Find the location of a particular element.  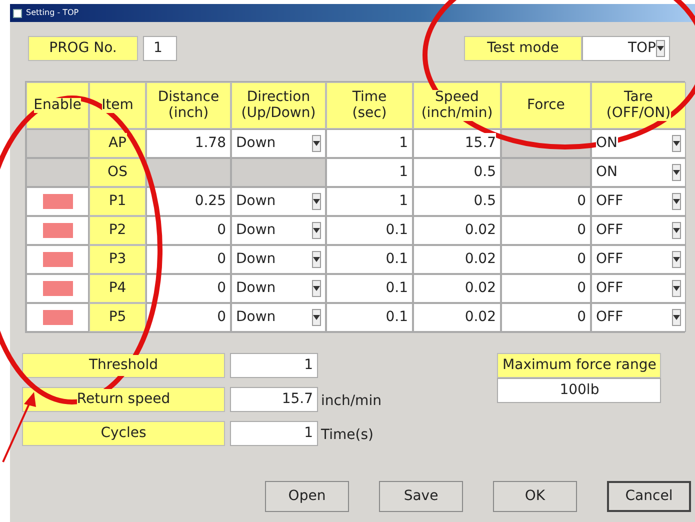

setting-label: Return speed is located at coordinates (123, 399).